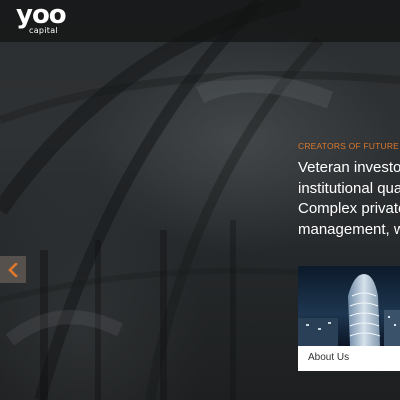 Image resolution: width=400 pixels, height=400 pixels. What do you see at coordinates (328, 357) in the screenshot?
I see `about-us-link: About Us` at bounding box center [328, 357].